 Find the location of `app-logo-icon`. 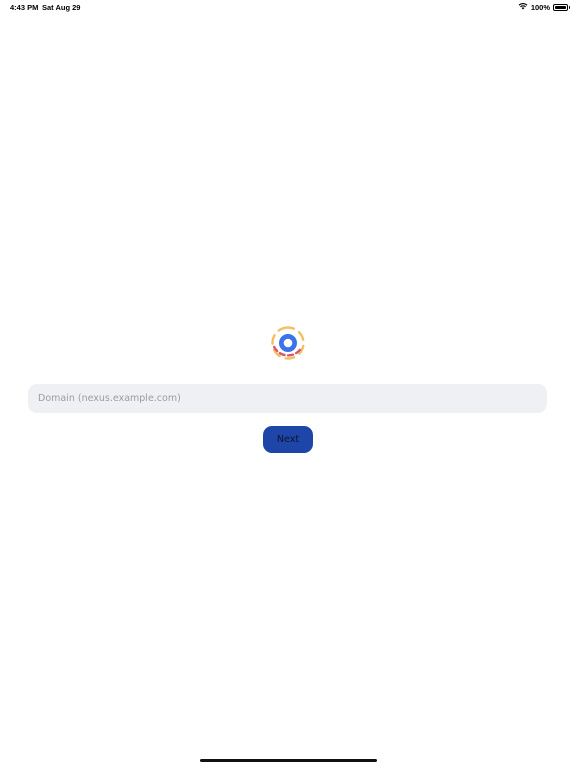

app-logo-icon is located at coordinates (288, 343).